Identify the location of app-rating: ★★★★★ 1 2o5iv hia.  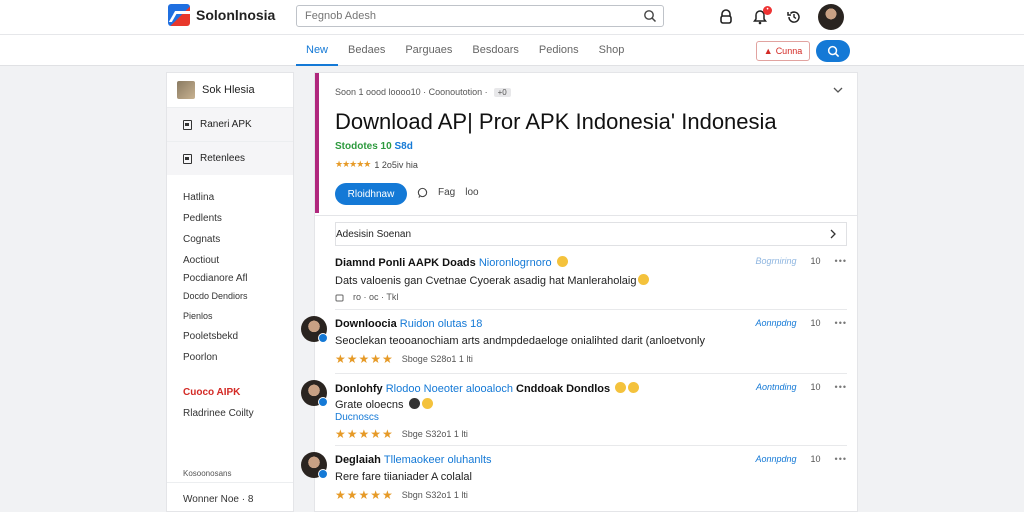
(376, 164).